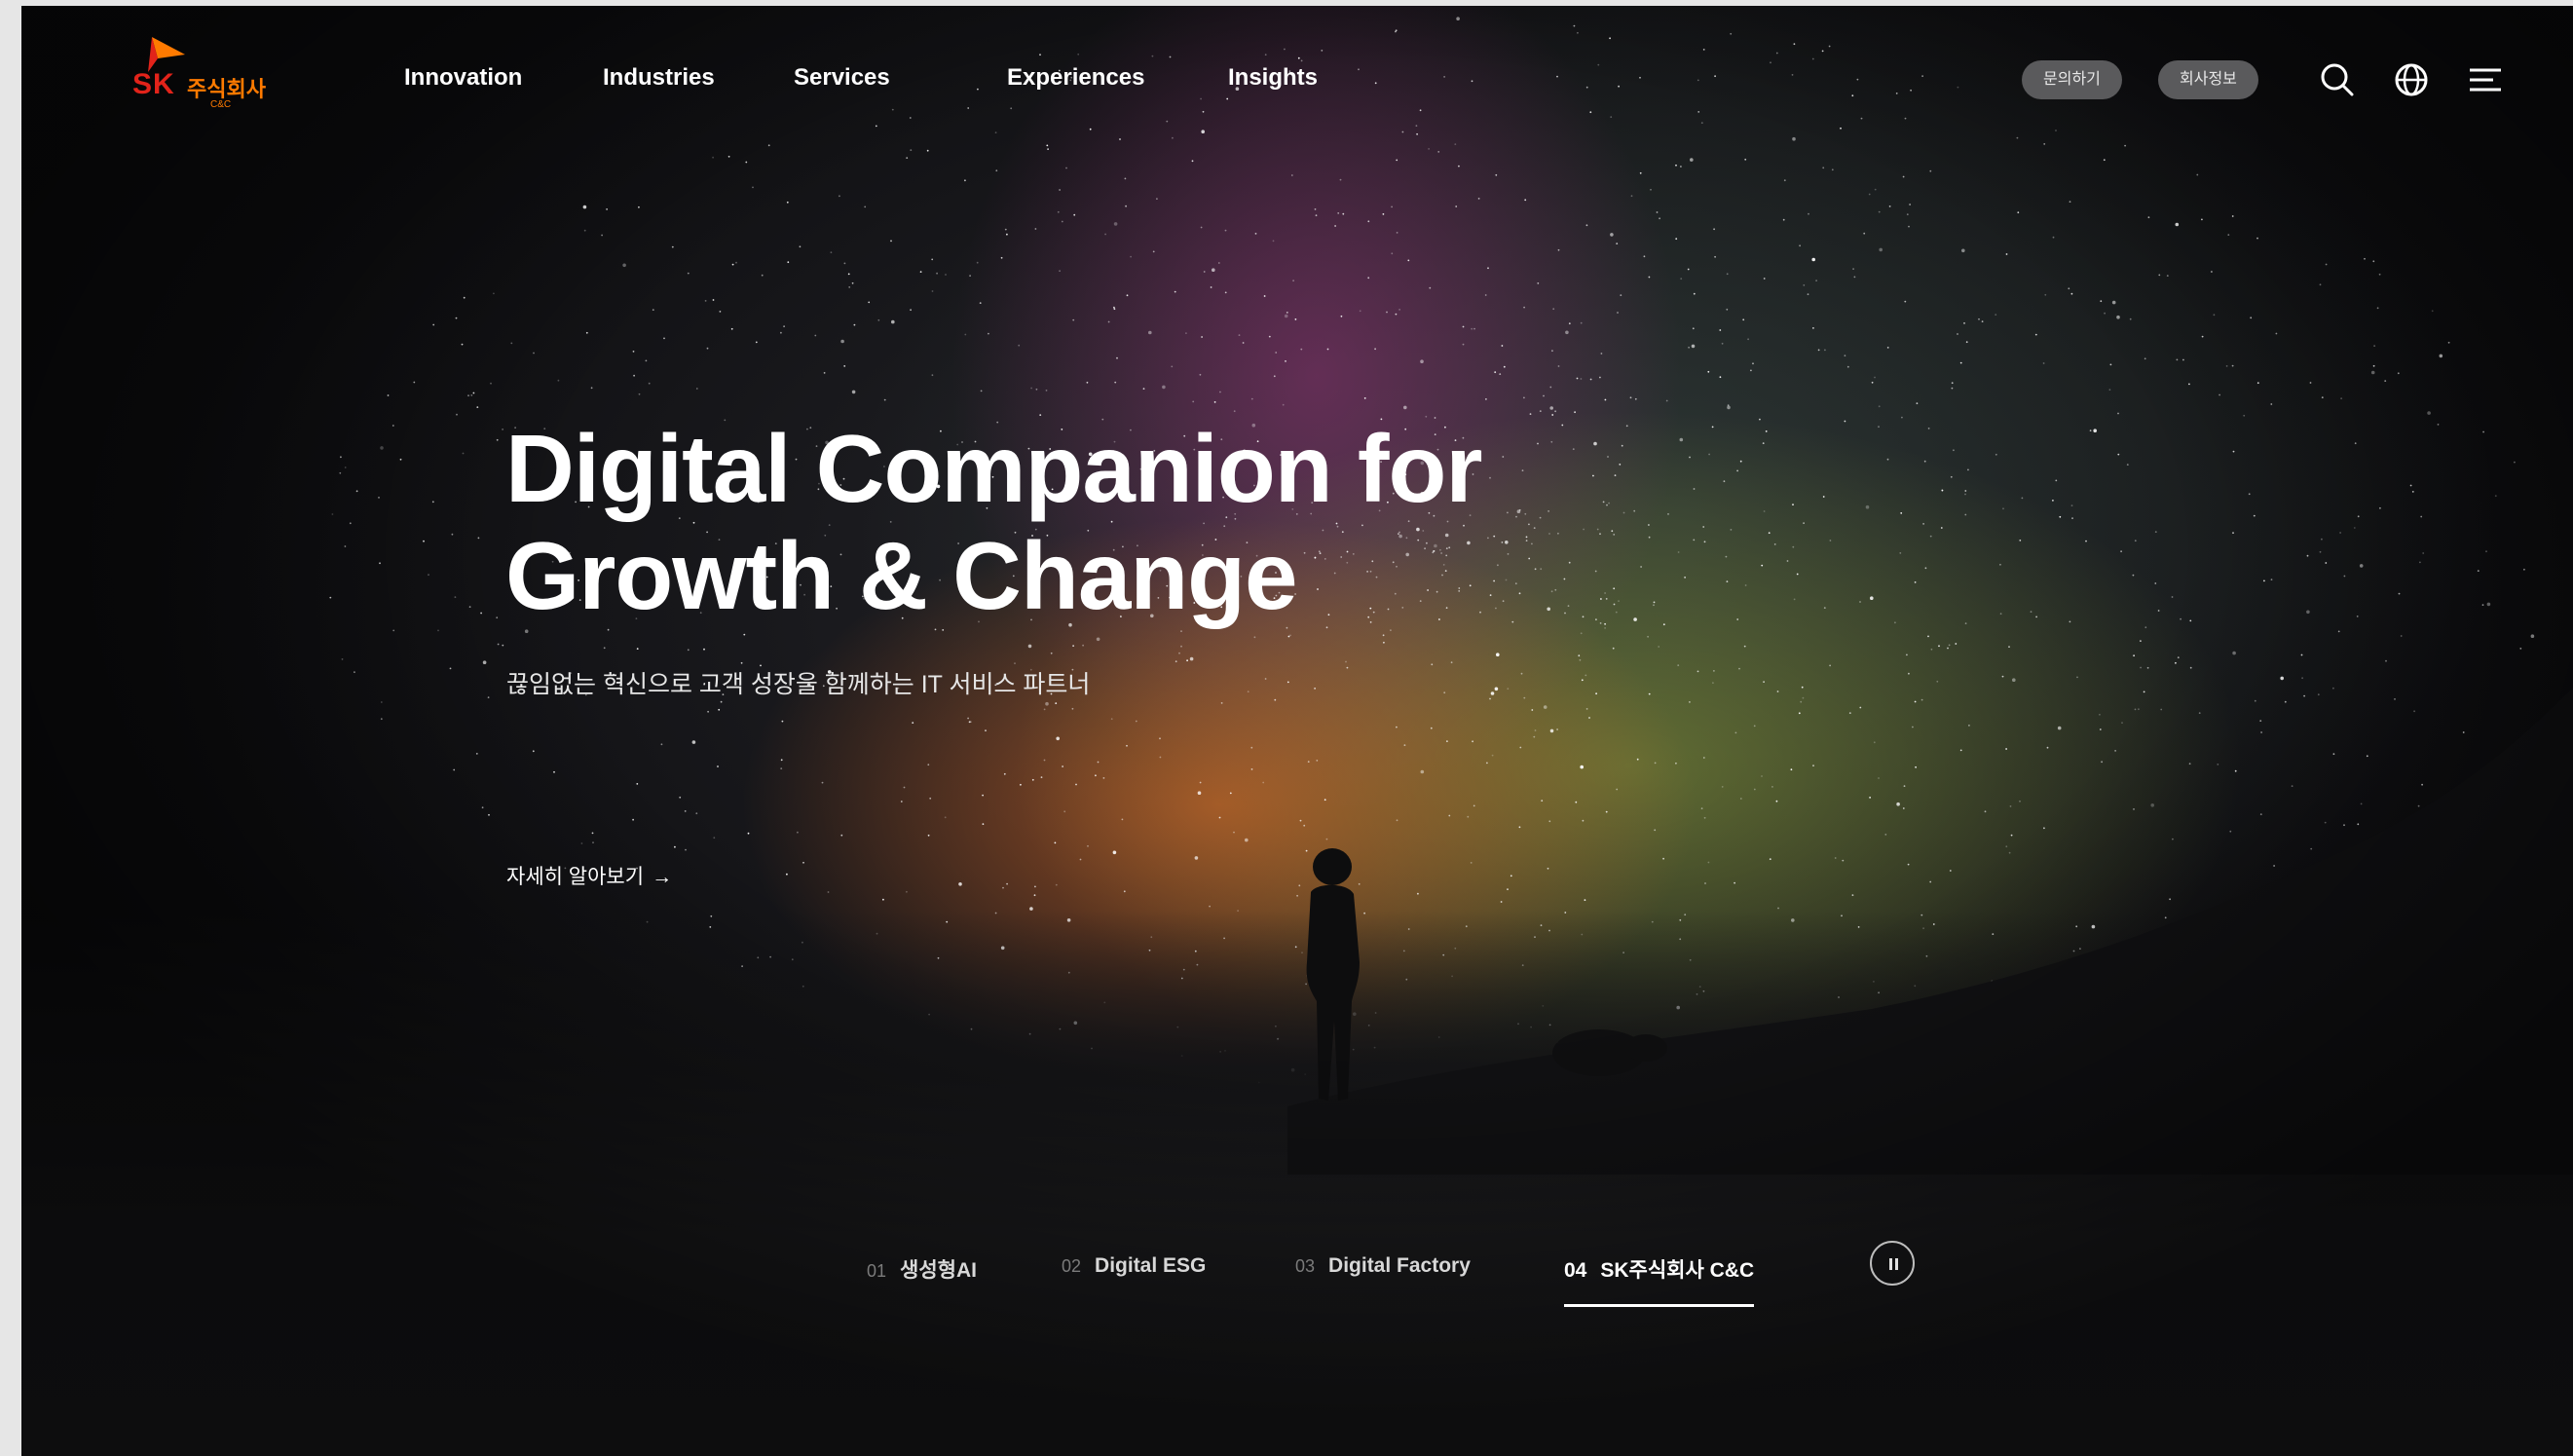 The width and height of the screenshot is (2573, 1456). I want to click on menu-icon, so click(2485, 79).